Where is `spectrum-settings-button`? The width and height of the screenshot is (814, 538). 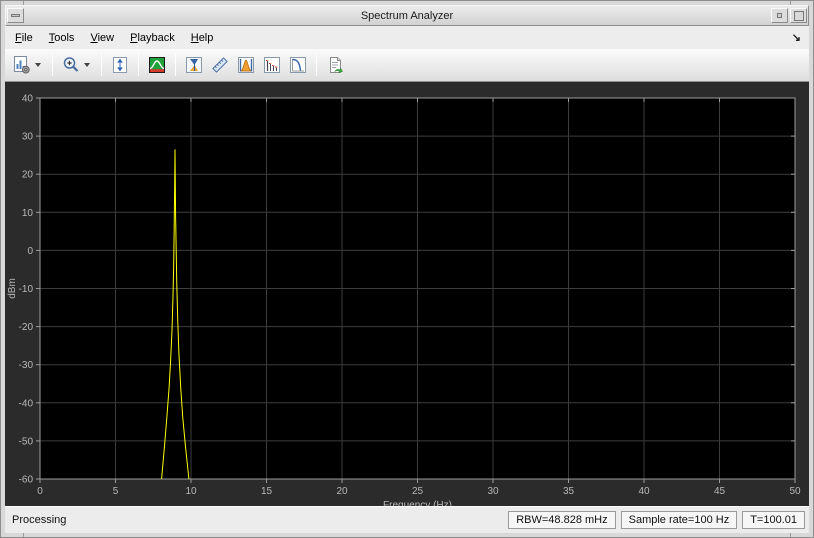 spectrum-settings-button is located at coordinates (22, 65).